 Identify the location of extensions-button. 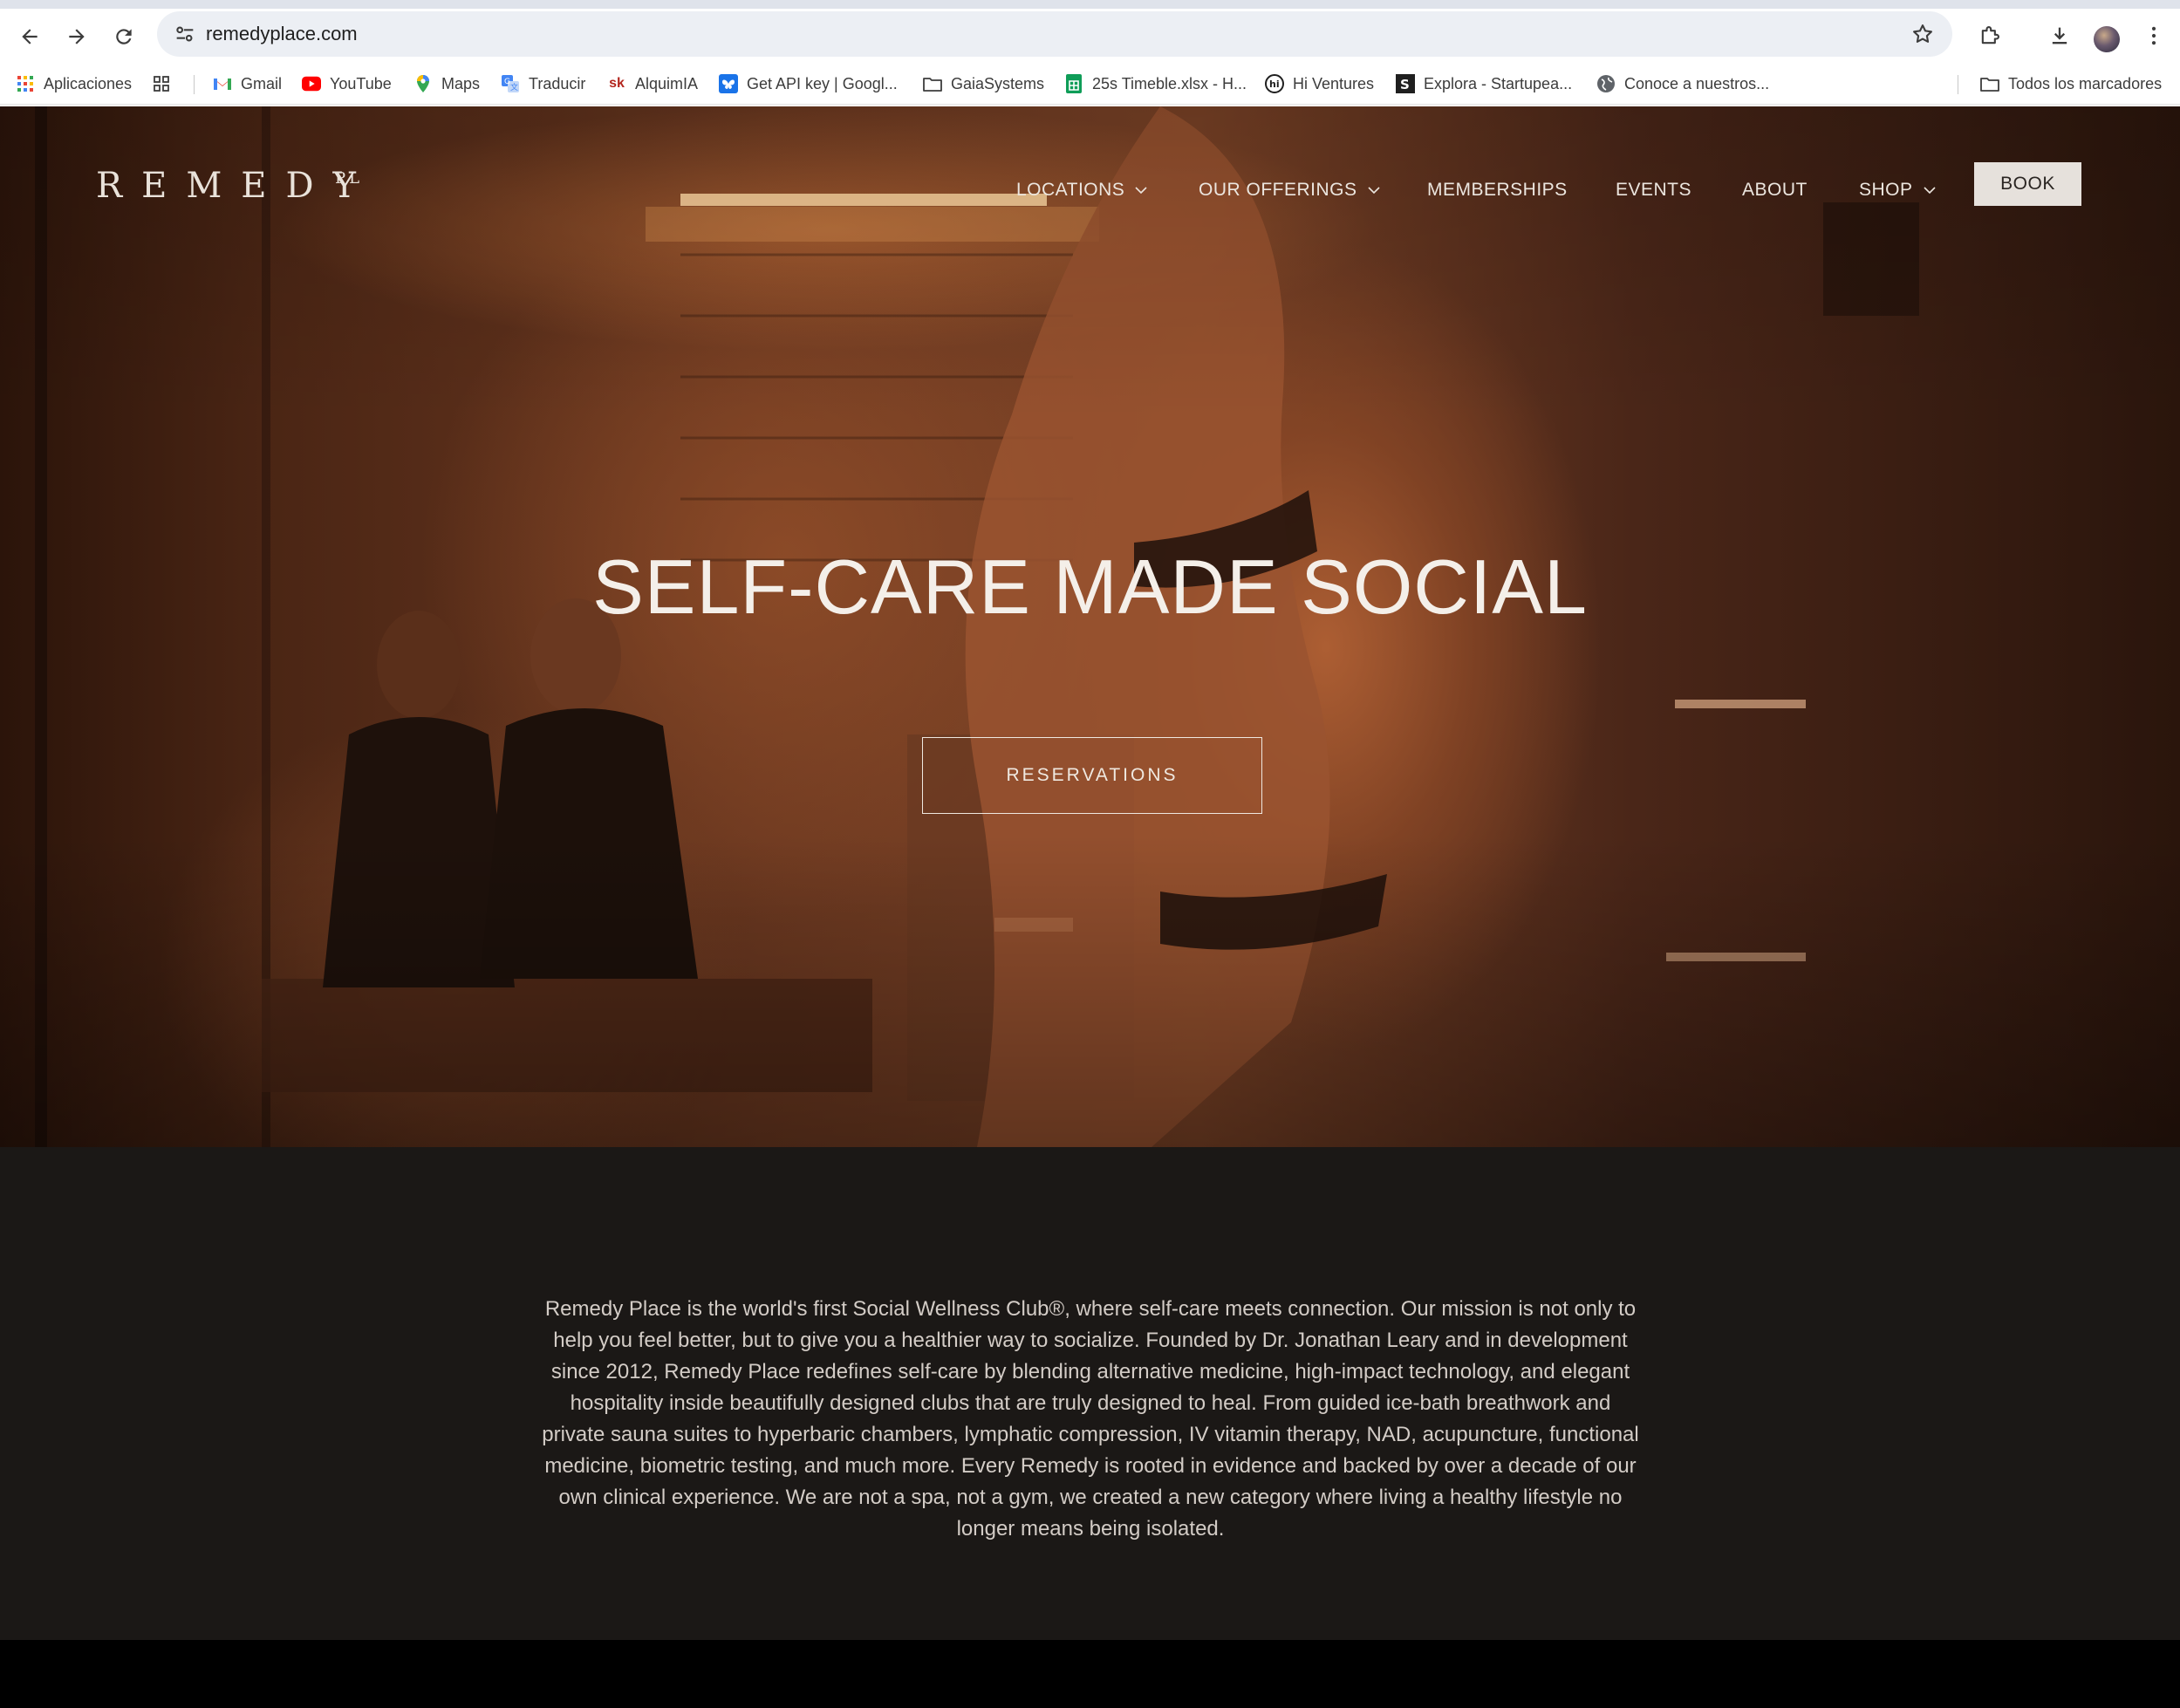
(1990, 36).